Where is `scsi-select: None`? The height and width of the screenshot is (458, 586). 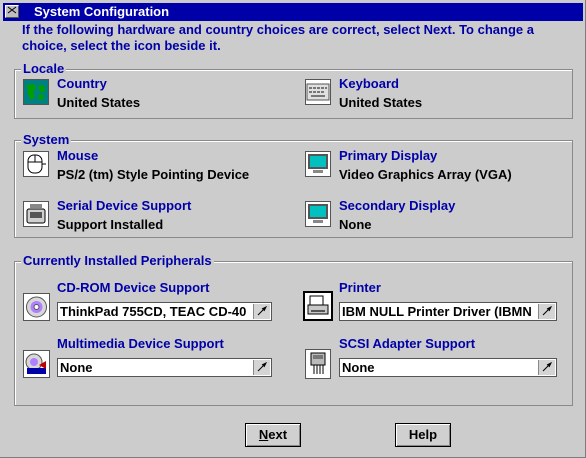
scsi-select: None is located at coordinates (448, 367).